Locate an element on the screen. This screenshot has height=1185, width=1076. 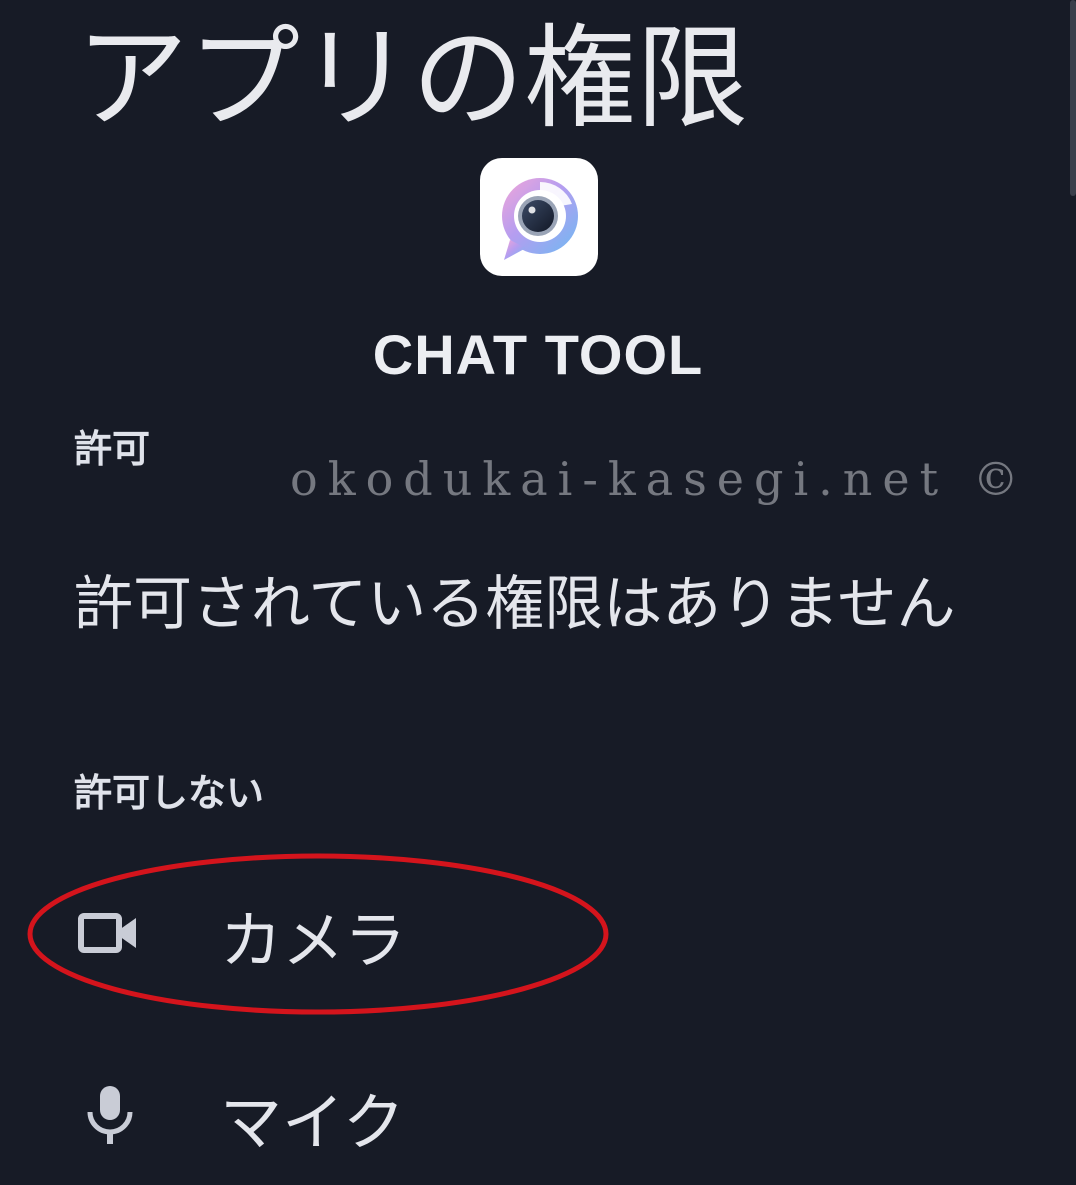
permission-item-mic: マイク is located at coordinates (530, 1115).